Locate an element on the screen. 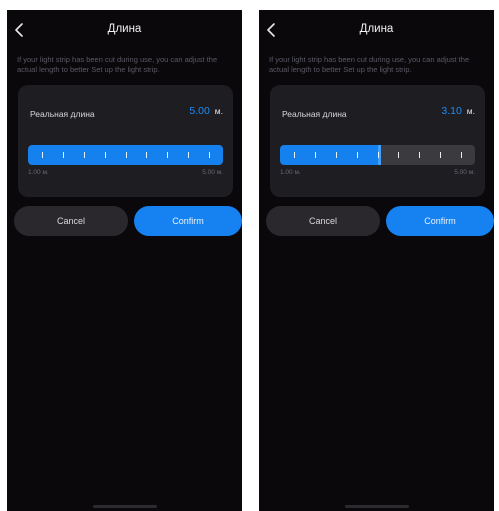 The width and height of the screenshot is (499, 511). length-value-number: 5.00 is located at coordinates (199, 111).